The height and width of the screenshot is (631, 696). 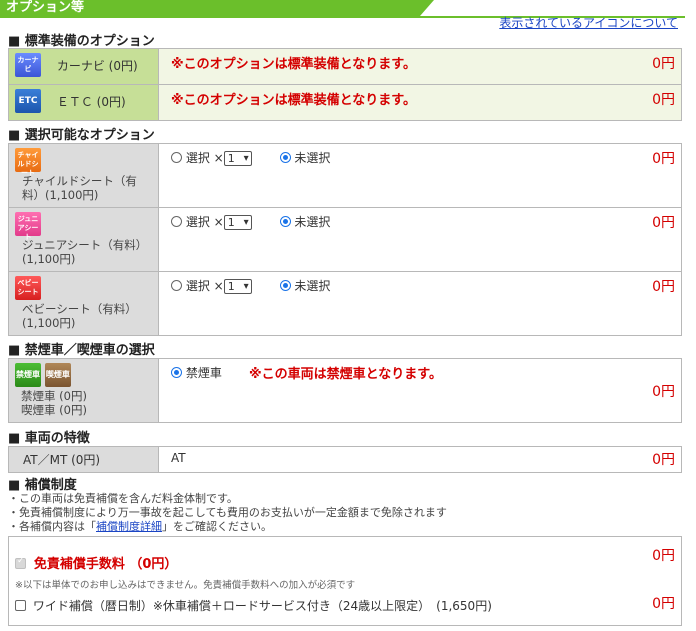 What do you see at coordinates (663, 604) in the screenshot?
I see `wide-price: 0円` at bounding box center [663, 604].